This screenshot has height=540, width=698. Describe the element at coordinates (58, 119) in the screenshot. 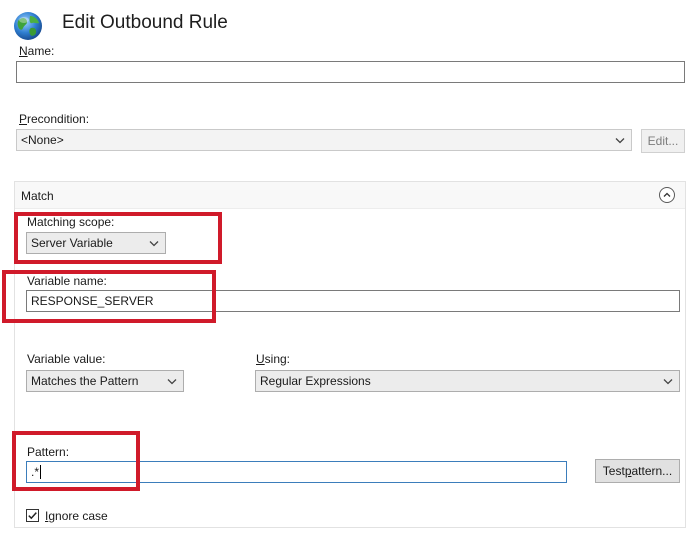

I see `precondition-label-rest: recondition:` at that location.